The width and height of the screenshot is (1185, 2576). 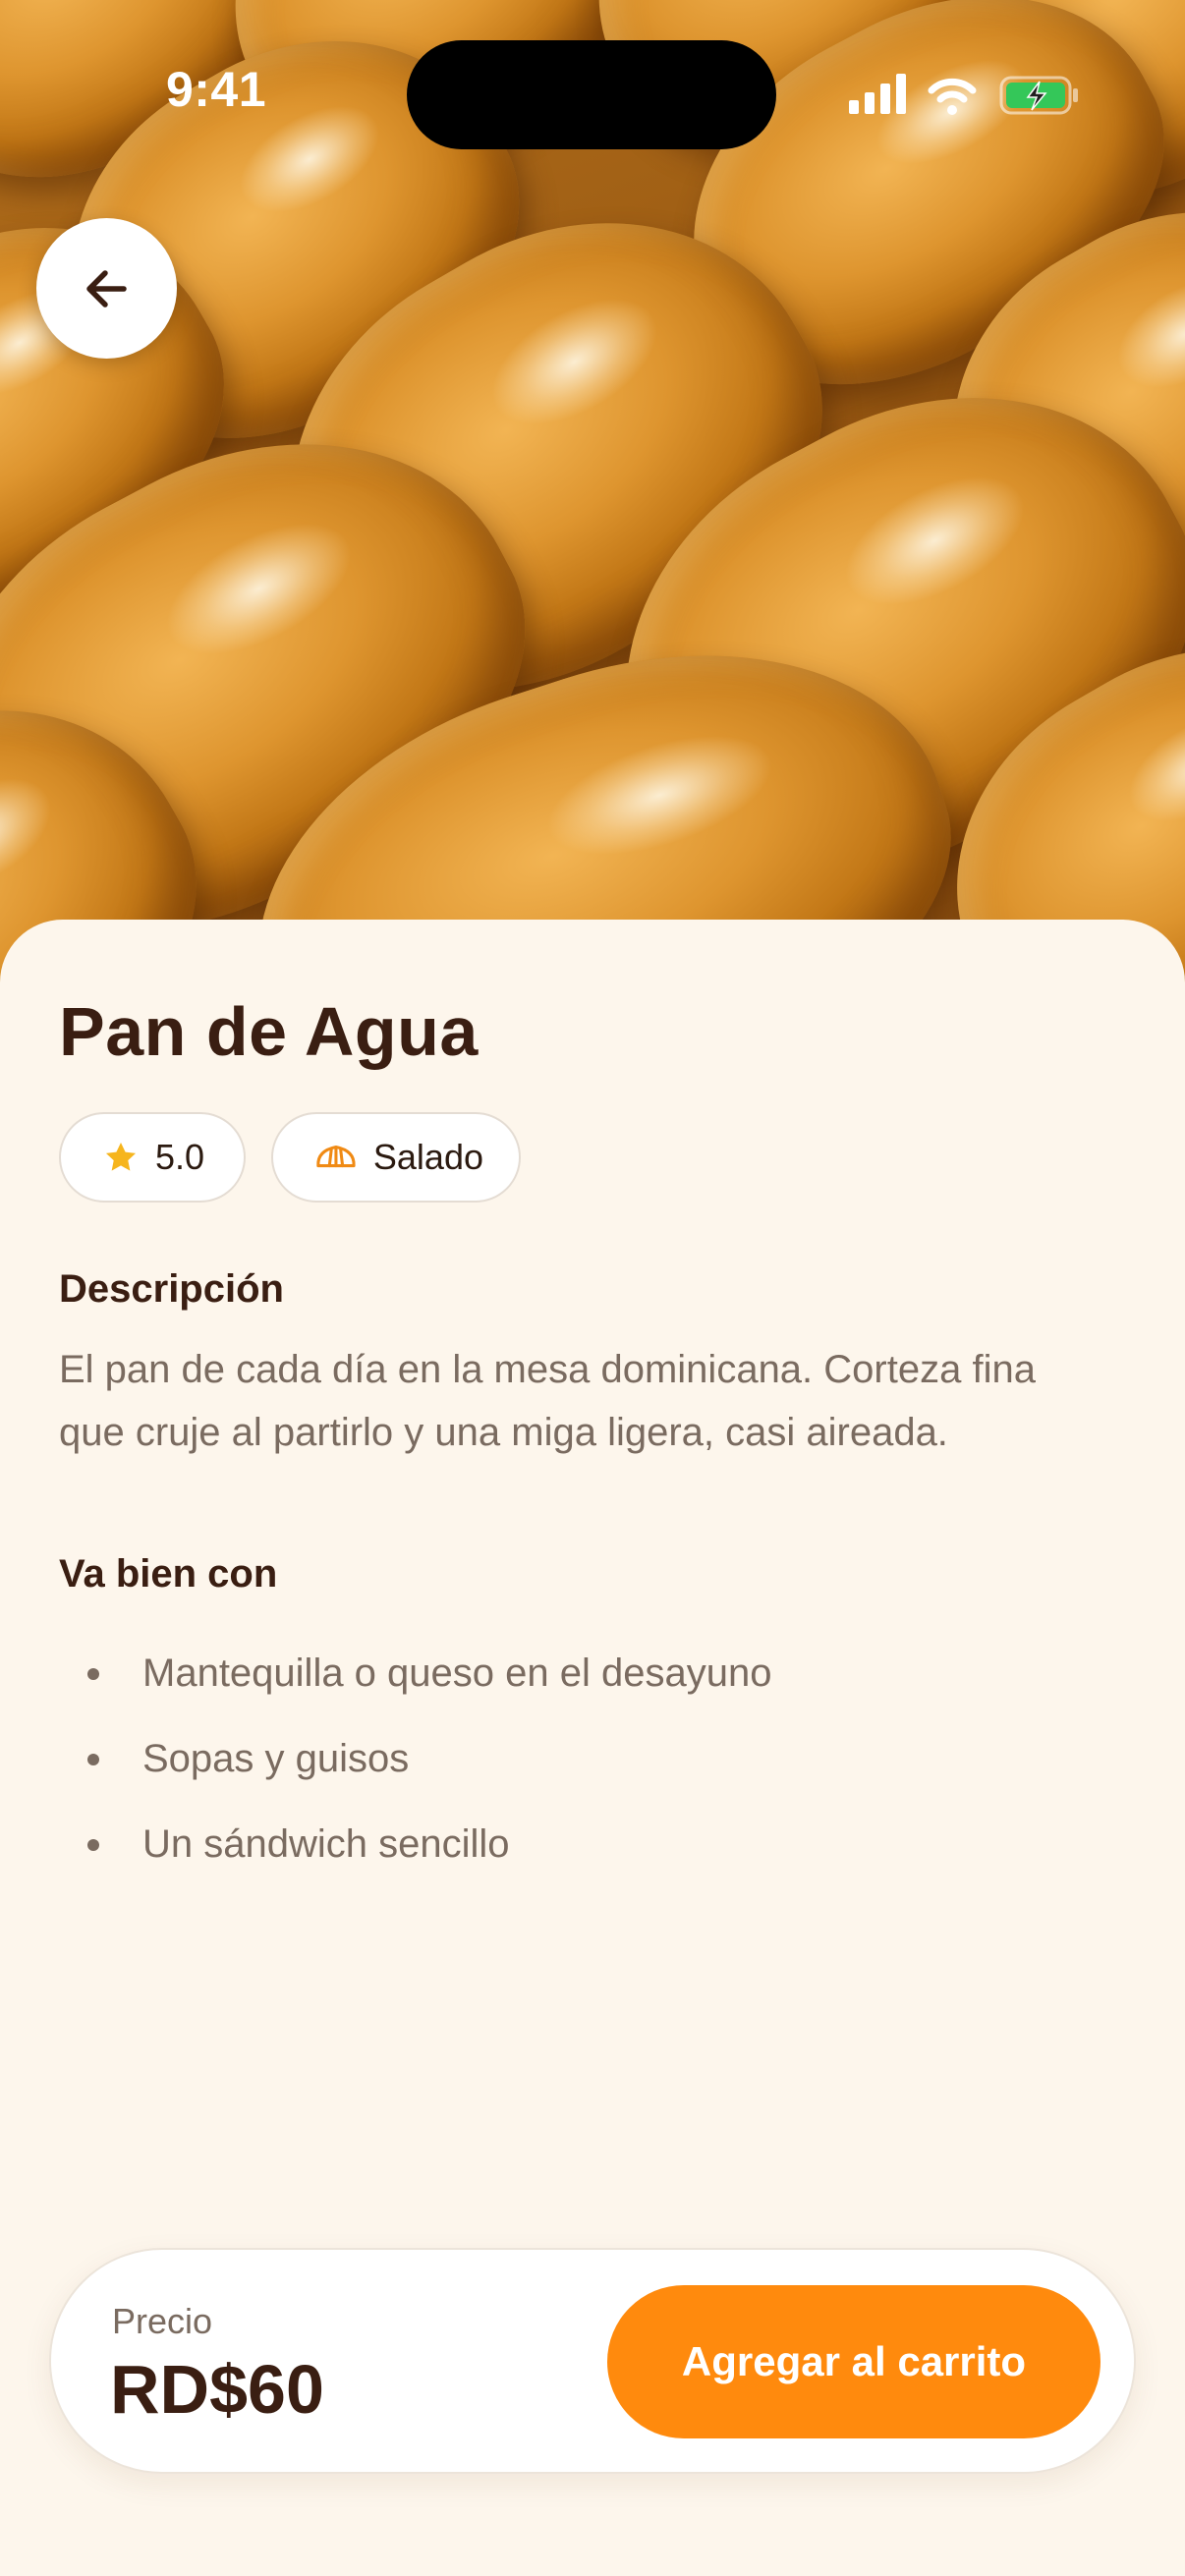 What do you see at coordinates (550, 1844) in the screenshot?
I see `list-item: Un sándwich sencillo` at bounding box center [550, 1844].